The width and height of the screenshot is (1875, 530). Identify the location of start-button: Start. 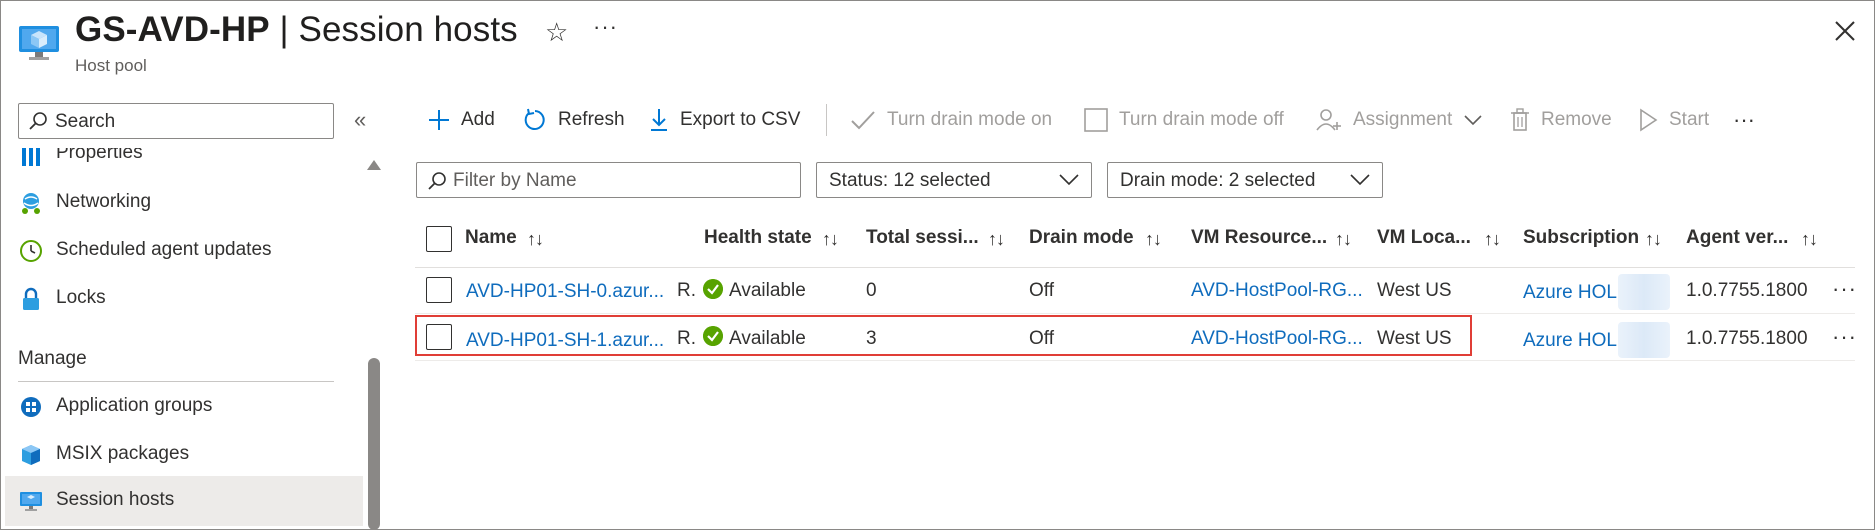
(1673, 120).